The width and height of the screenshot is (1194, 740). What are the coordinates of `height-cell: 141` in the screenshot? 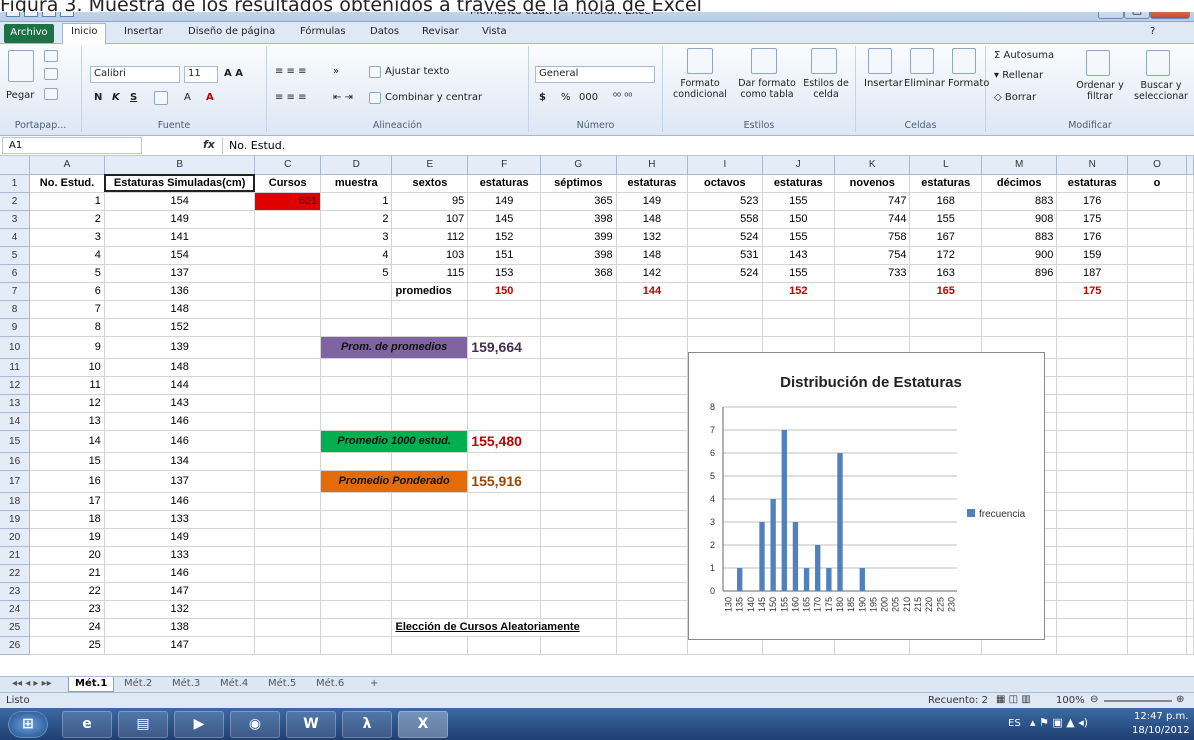 It's located at (180, 237).